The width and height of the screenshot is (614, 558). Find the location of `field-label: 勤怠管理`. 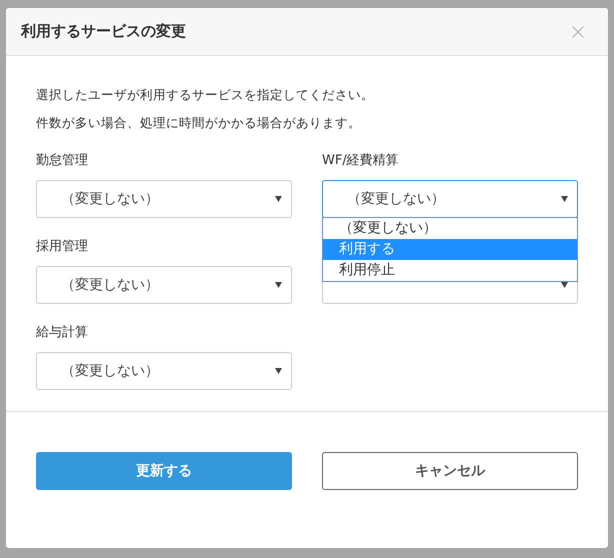

field-label: 勤怠管理 is located at coordinates (62, 161).